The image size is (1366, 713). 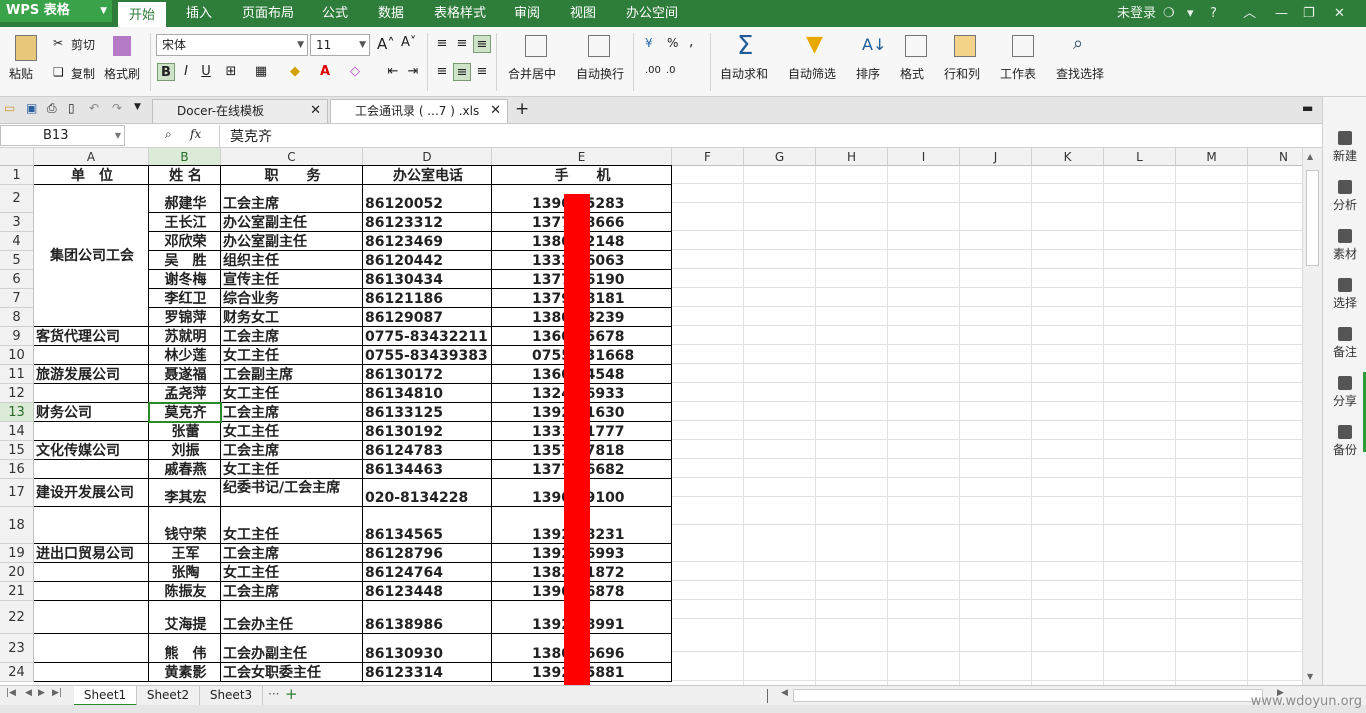 I want to click on paste-icon, so click(x=26, y=48).